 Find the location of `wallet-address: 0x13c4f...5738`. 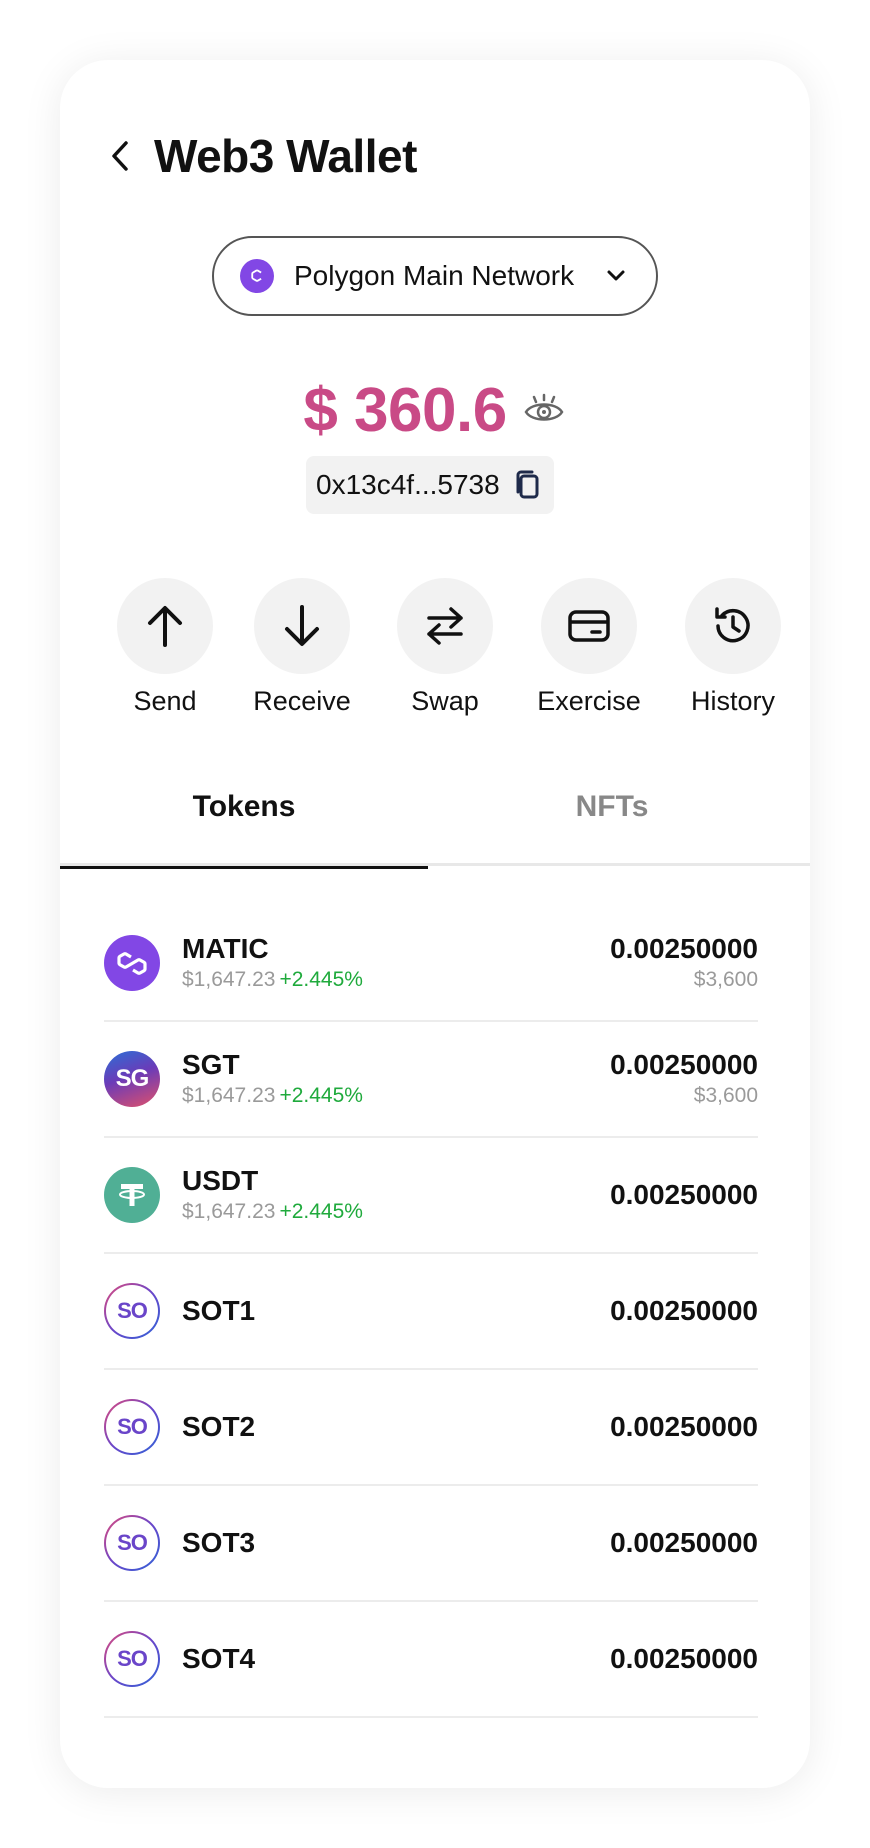

wallet-address: 0x13c4f...5738 is located at coordinates (430, 485).